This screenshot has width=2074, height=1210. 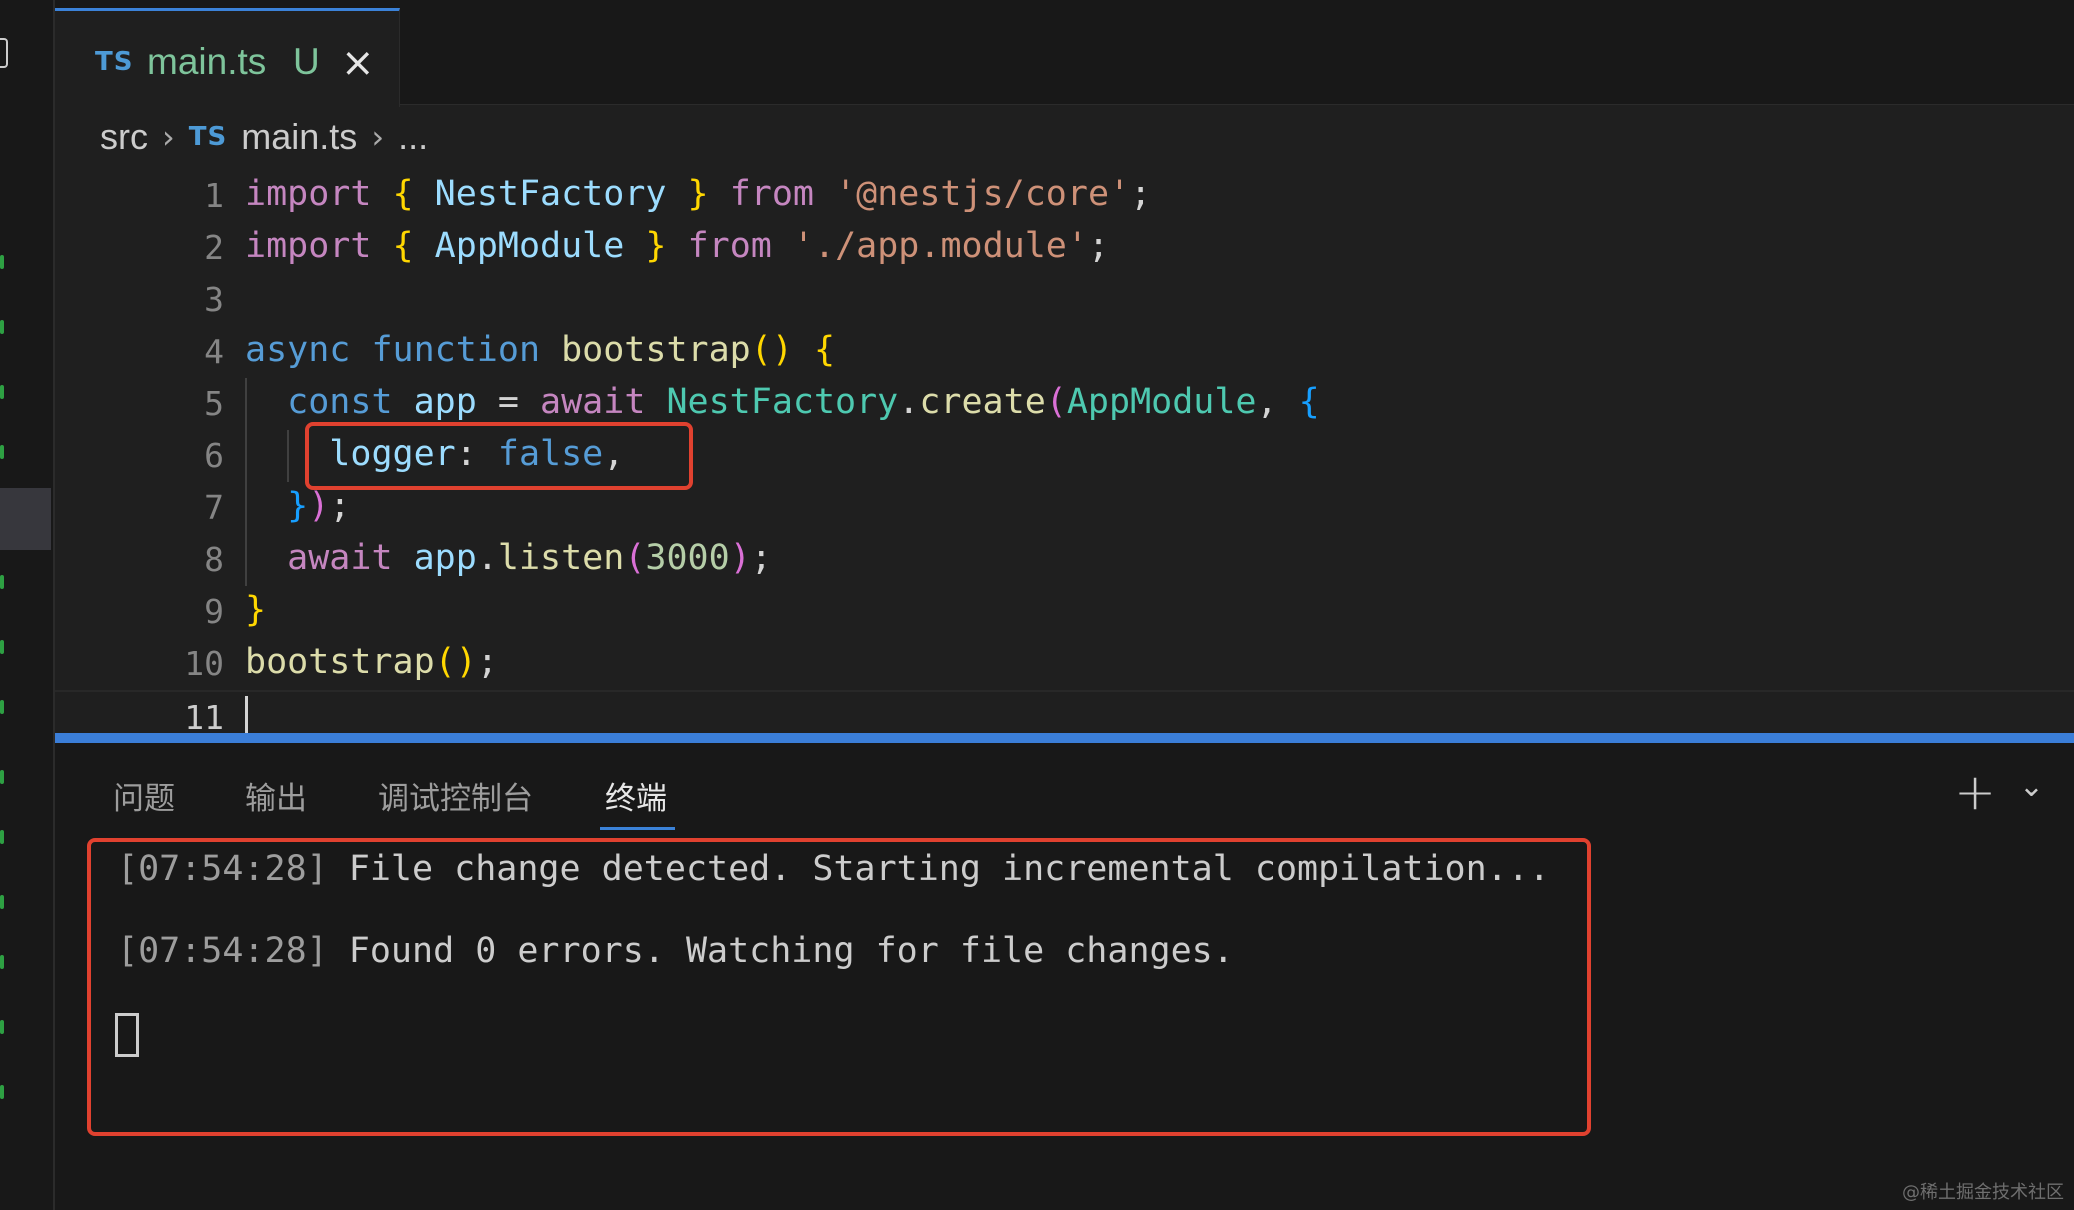 I want to click on line-number: 4, so click(x=214, y=351).